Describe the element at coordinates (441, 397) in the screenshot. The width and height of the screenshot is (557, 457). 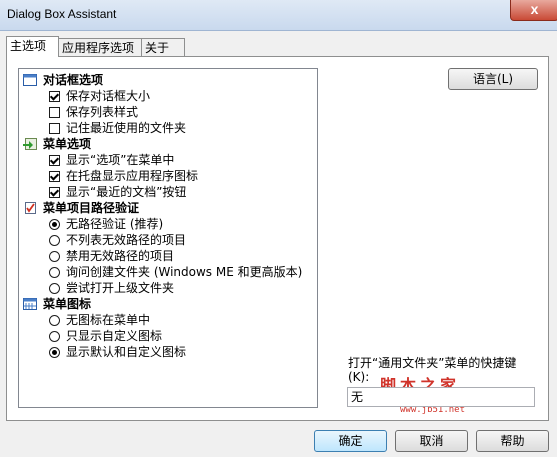
I see `shortcut-hotkey-field: 无` at that location.